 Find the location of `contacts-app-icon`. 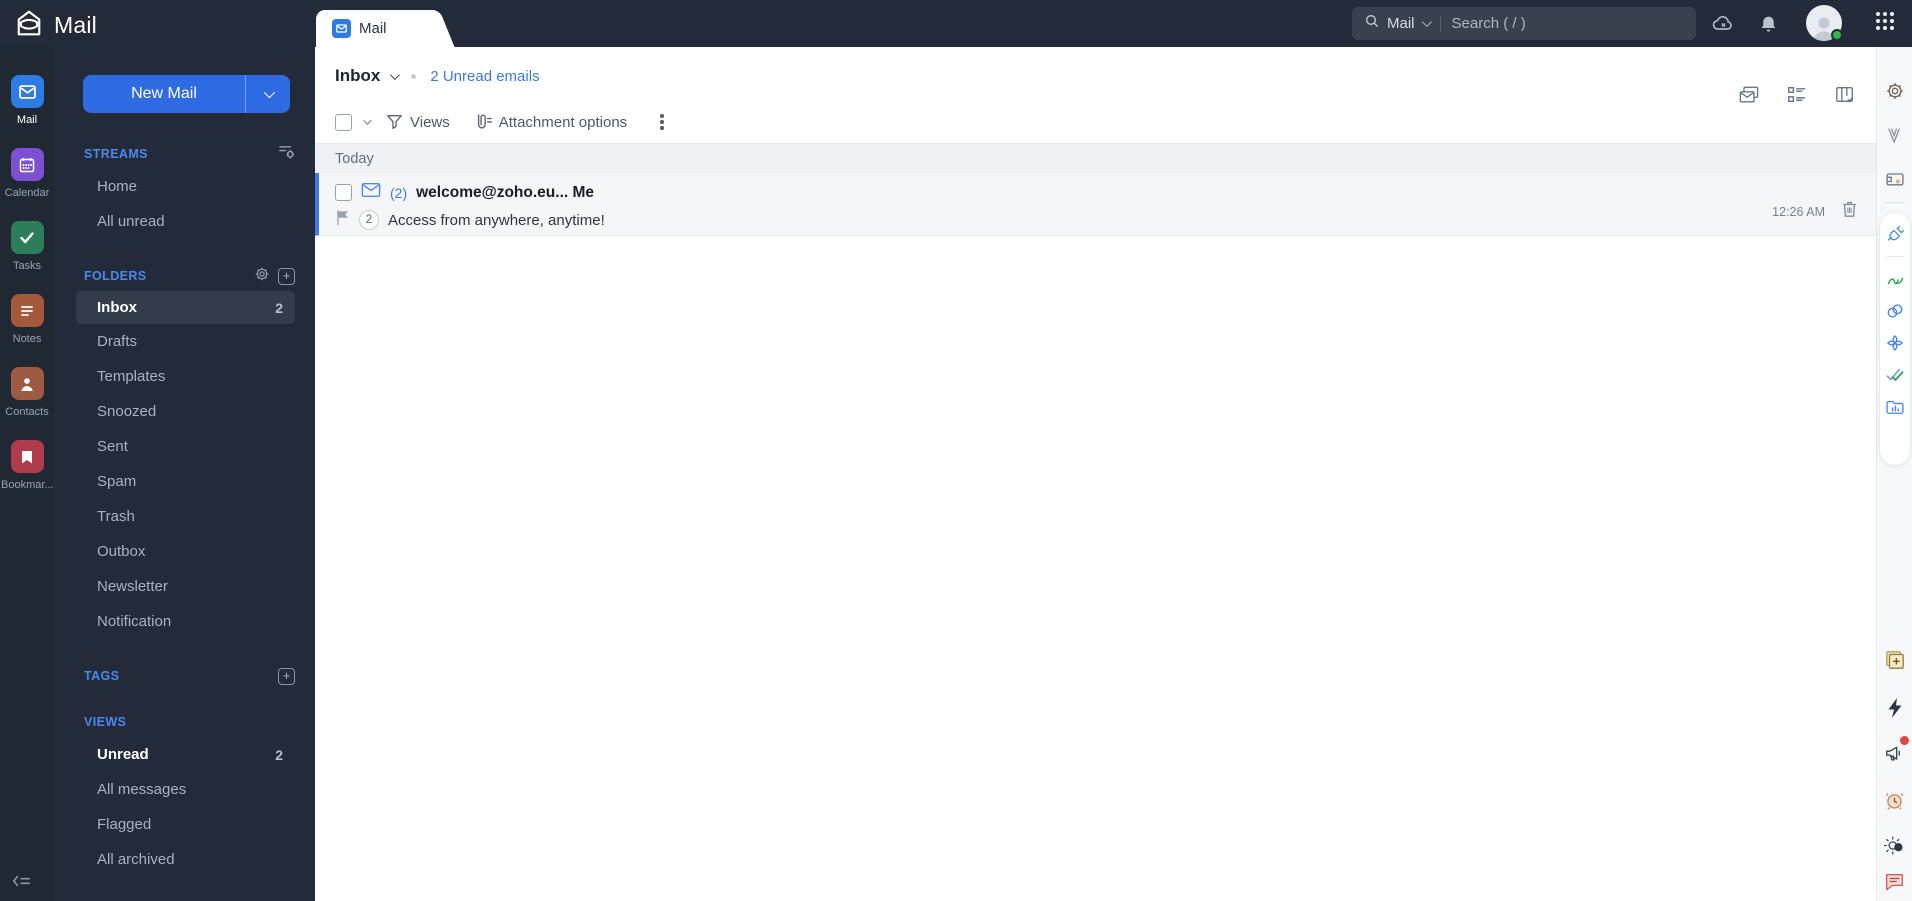

contacts-app-icon is located at coordinates (27, 383).